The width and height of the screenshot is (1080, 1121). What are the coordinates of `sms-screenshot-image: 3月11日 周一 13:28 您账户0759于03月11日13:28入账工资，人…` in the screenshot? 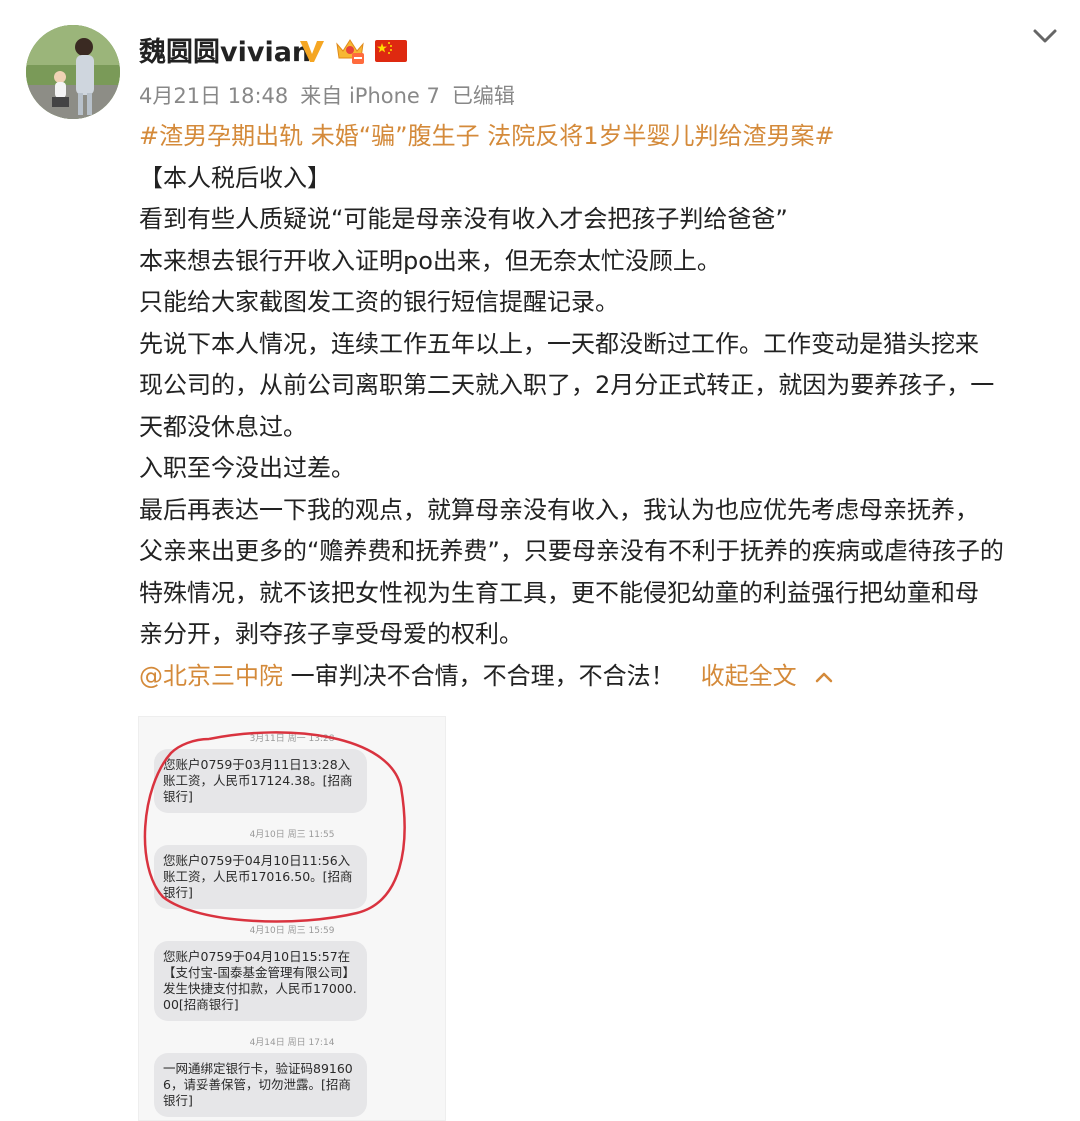 It's located at (292, 918).